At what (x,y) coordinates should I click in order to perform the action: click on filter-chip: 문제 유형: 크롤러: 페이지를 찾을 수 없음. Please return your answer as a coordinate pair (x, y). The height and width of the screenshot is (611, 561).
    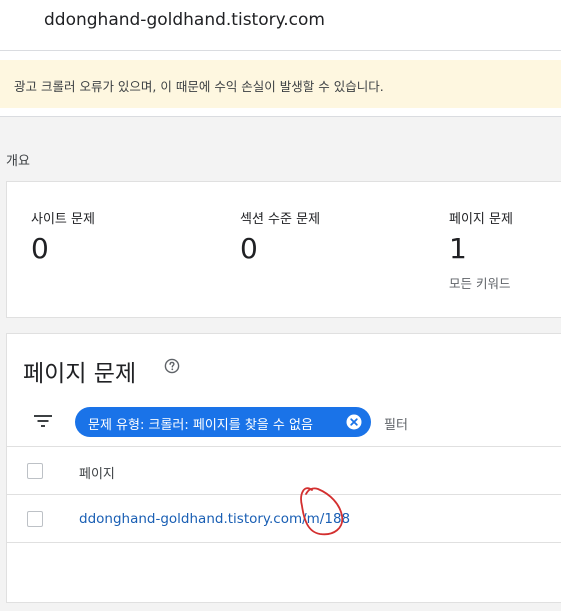
    Looking at the image, I should click on (223, 422).